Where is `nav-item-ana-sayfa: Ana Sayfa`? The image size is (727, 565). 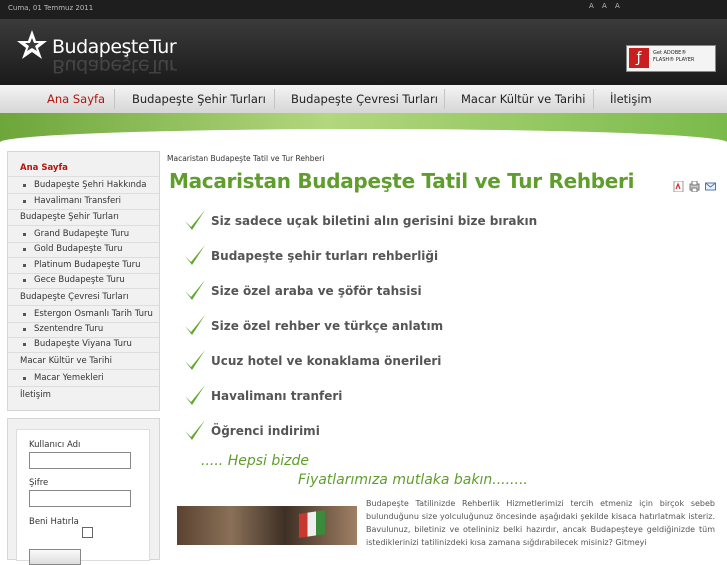 nav-item-ana-sayfa: Ana Sayfa is located at coordinates (76, 99).